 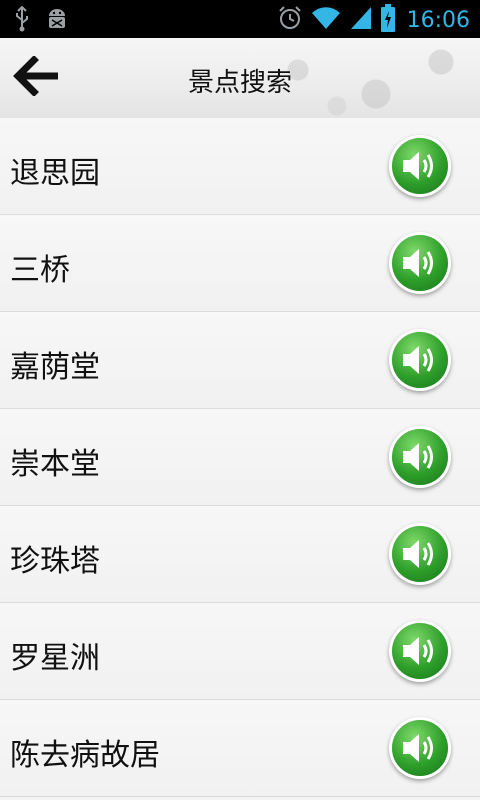 I want to click on list-item: 珍珠塔, so click(x=240, y=554).